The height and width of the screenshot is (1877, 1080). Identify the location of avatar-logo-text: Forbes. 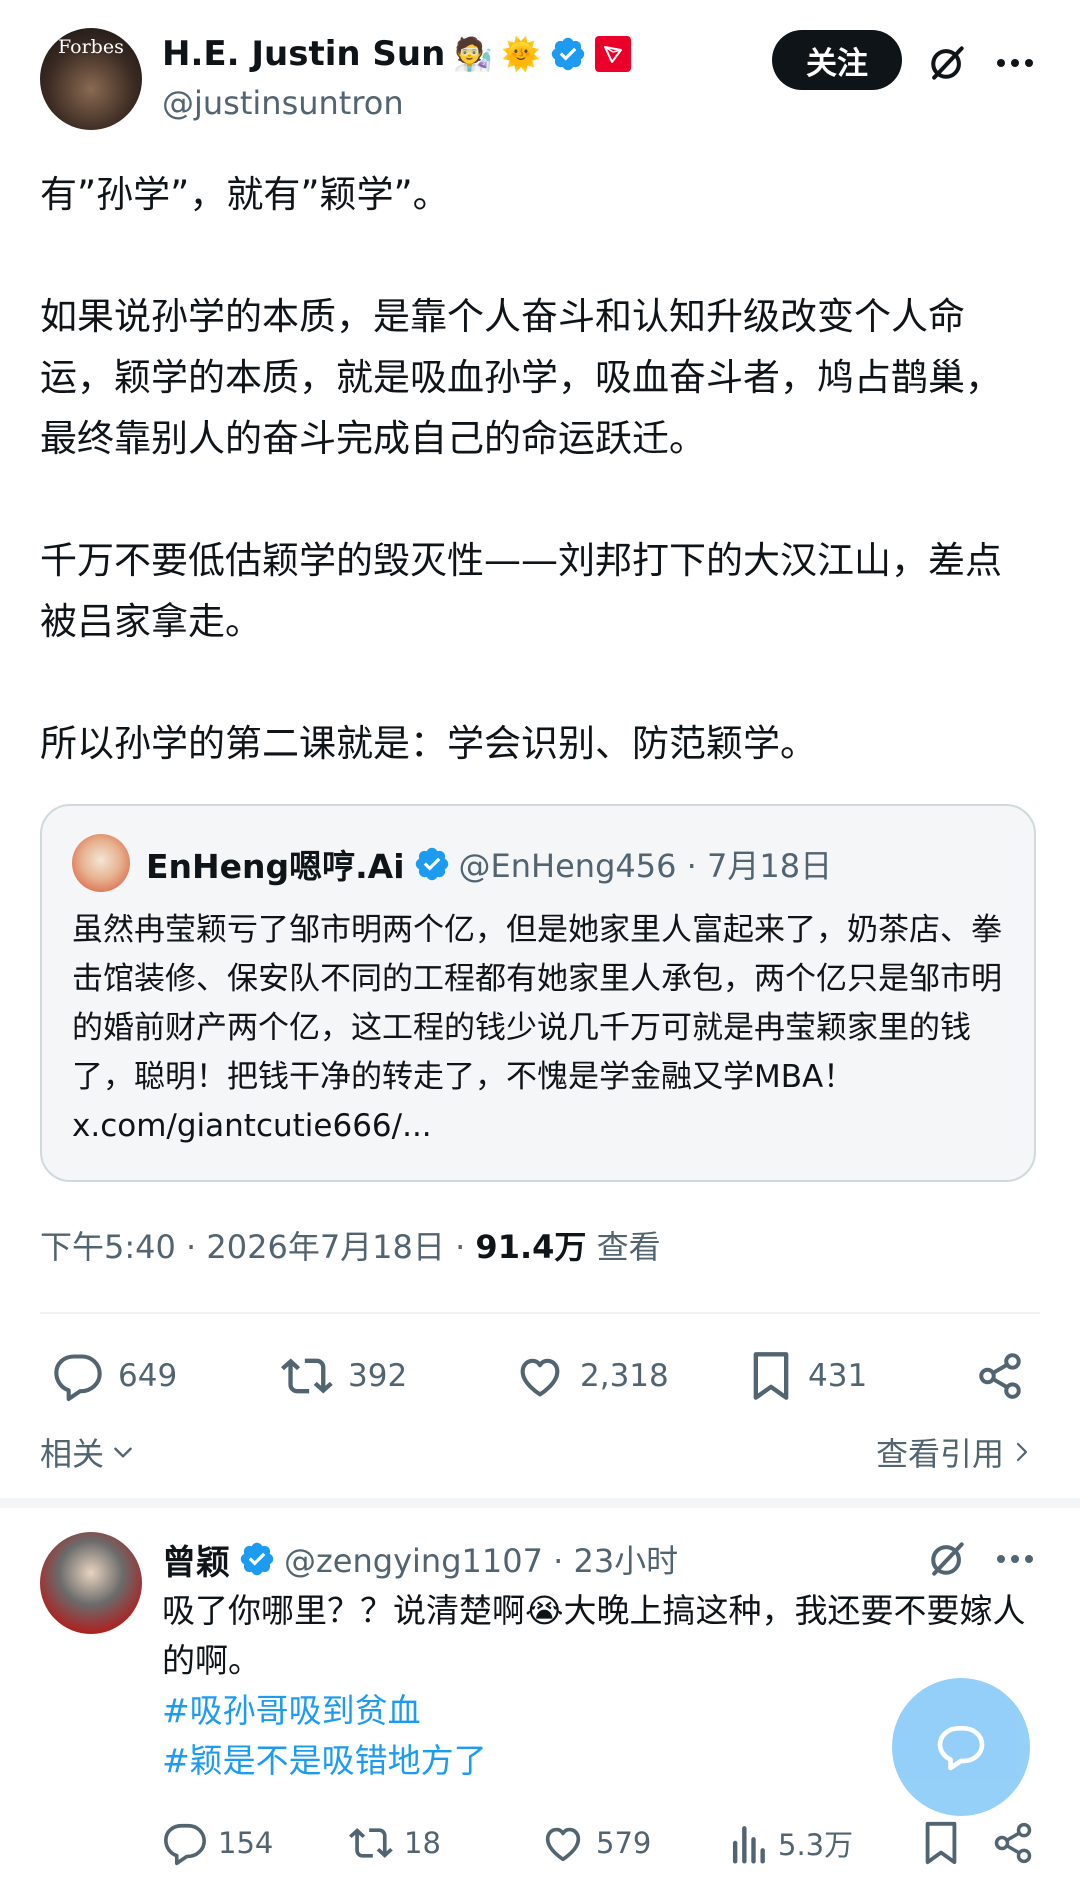
(91, 47).